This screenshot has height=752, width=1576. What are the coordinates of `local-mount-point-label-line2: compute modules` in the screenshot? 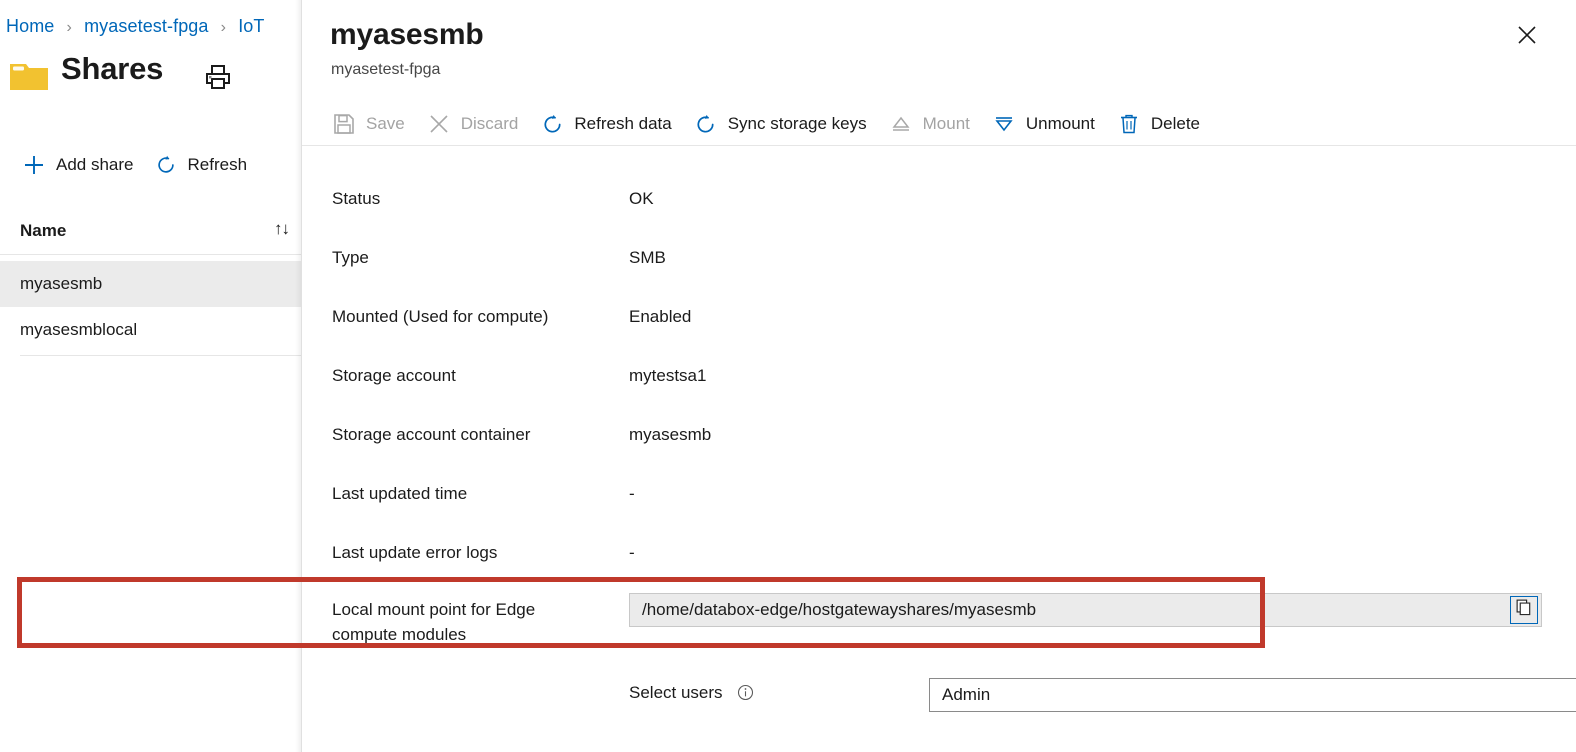 It's located at (399, 634).